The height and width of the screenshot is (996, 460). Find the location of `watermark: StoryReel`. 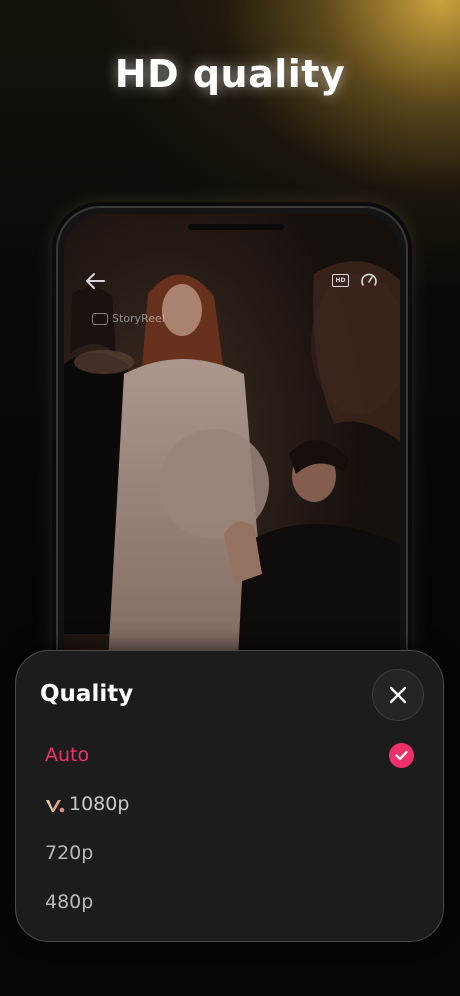

watermark: StoryReel is located at coordinates (128, 318).